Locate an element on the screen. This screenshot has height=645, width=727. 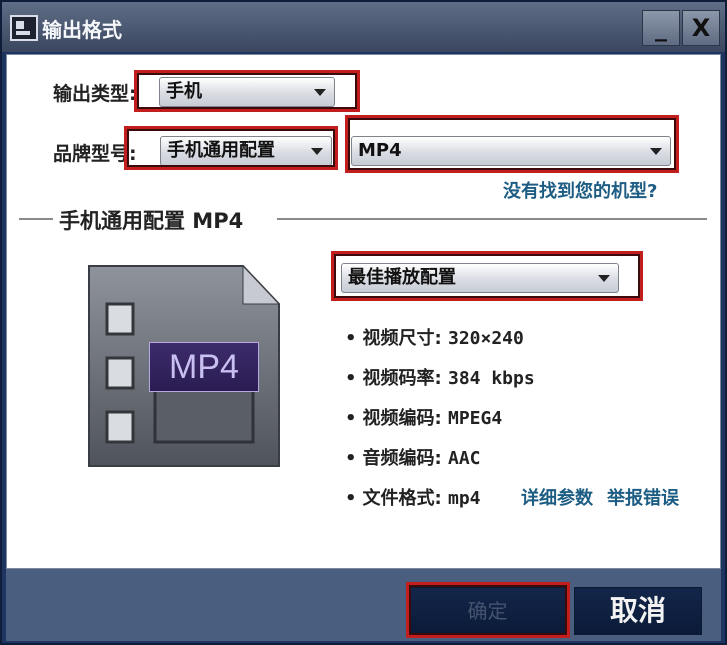
brand-select: 手机通用配置 is located at coordinates (246, 151).